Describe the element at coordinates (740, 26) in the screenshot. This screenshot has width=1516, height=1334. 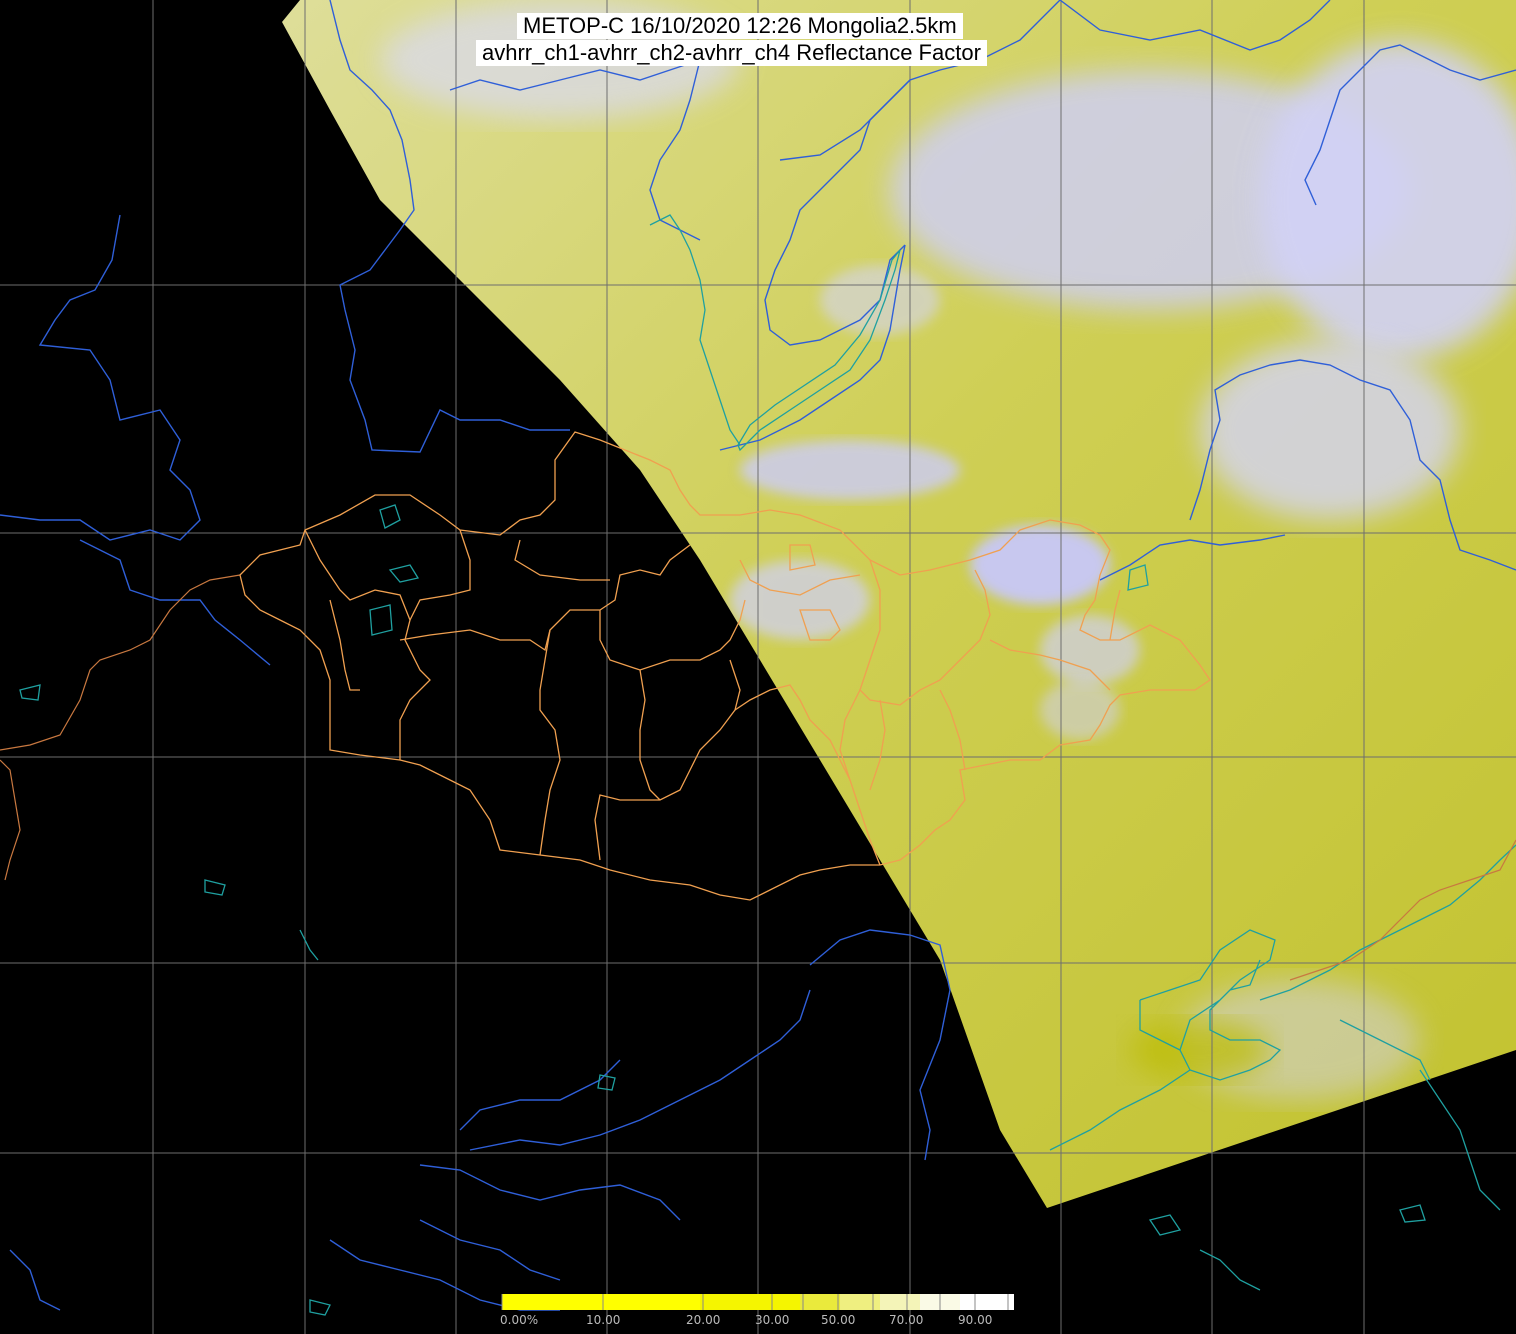
I see `map-title-line1: METOP-C 16/10/2020 12:26 Mongolia2.5km` at that location.